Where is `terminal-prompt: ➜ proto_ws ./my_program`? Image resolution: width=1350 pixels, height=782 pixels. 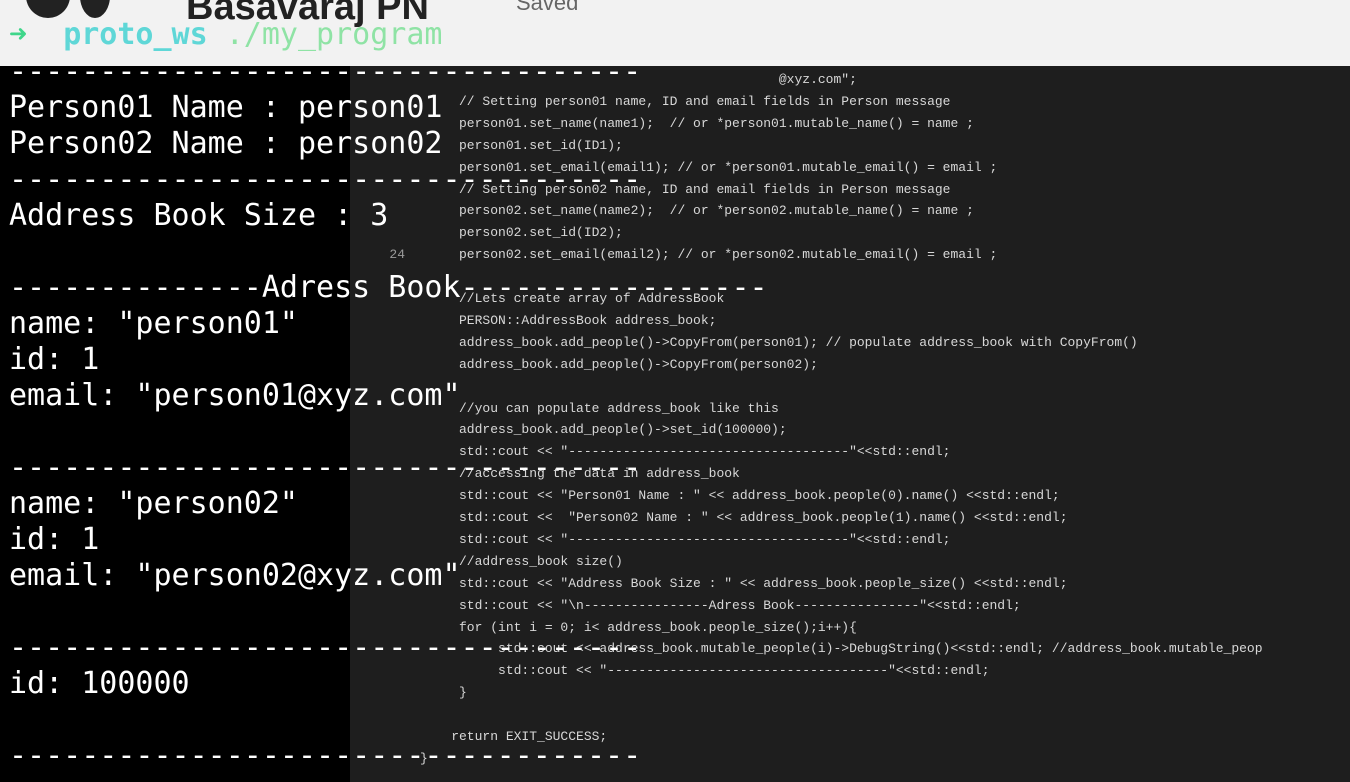 terminal-prompt: ➜ proto_ws ./my_program is located at coordinates (226, 35).